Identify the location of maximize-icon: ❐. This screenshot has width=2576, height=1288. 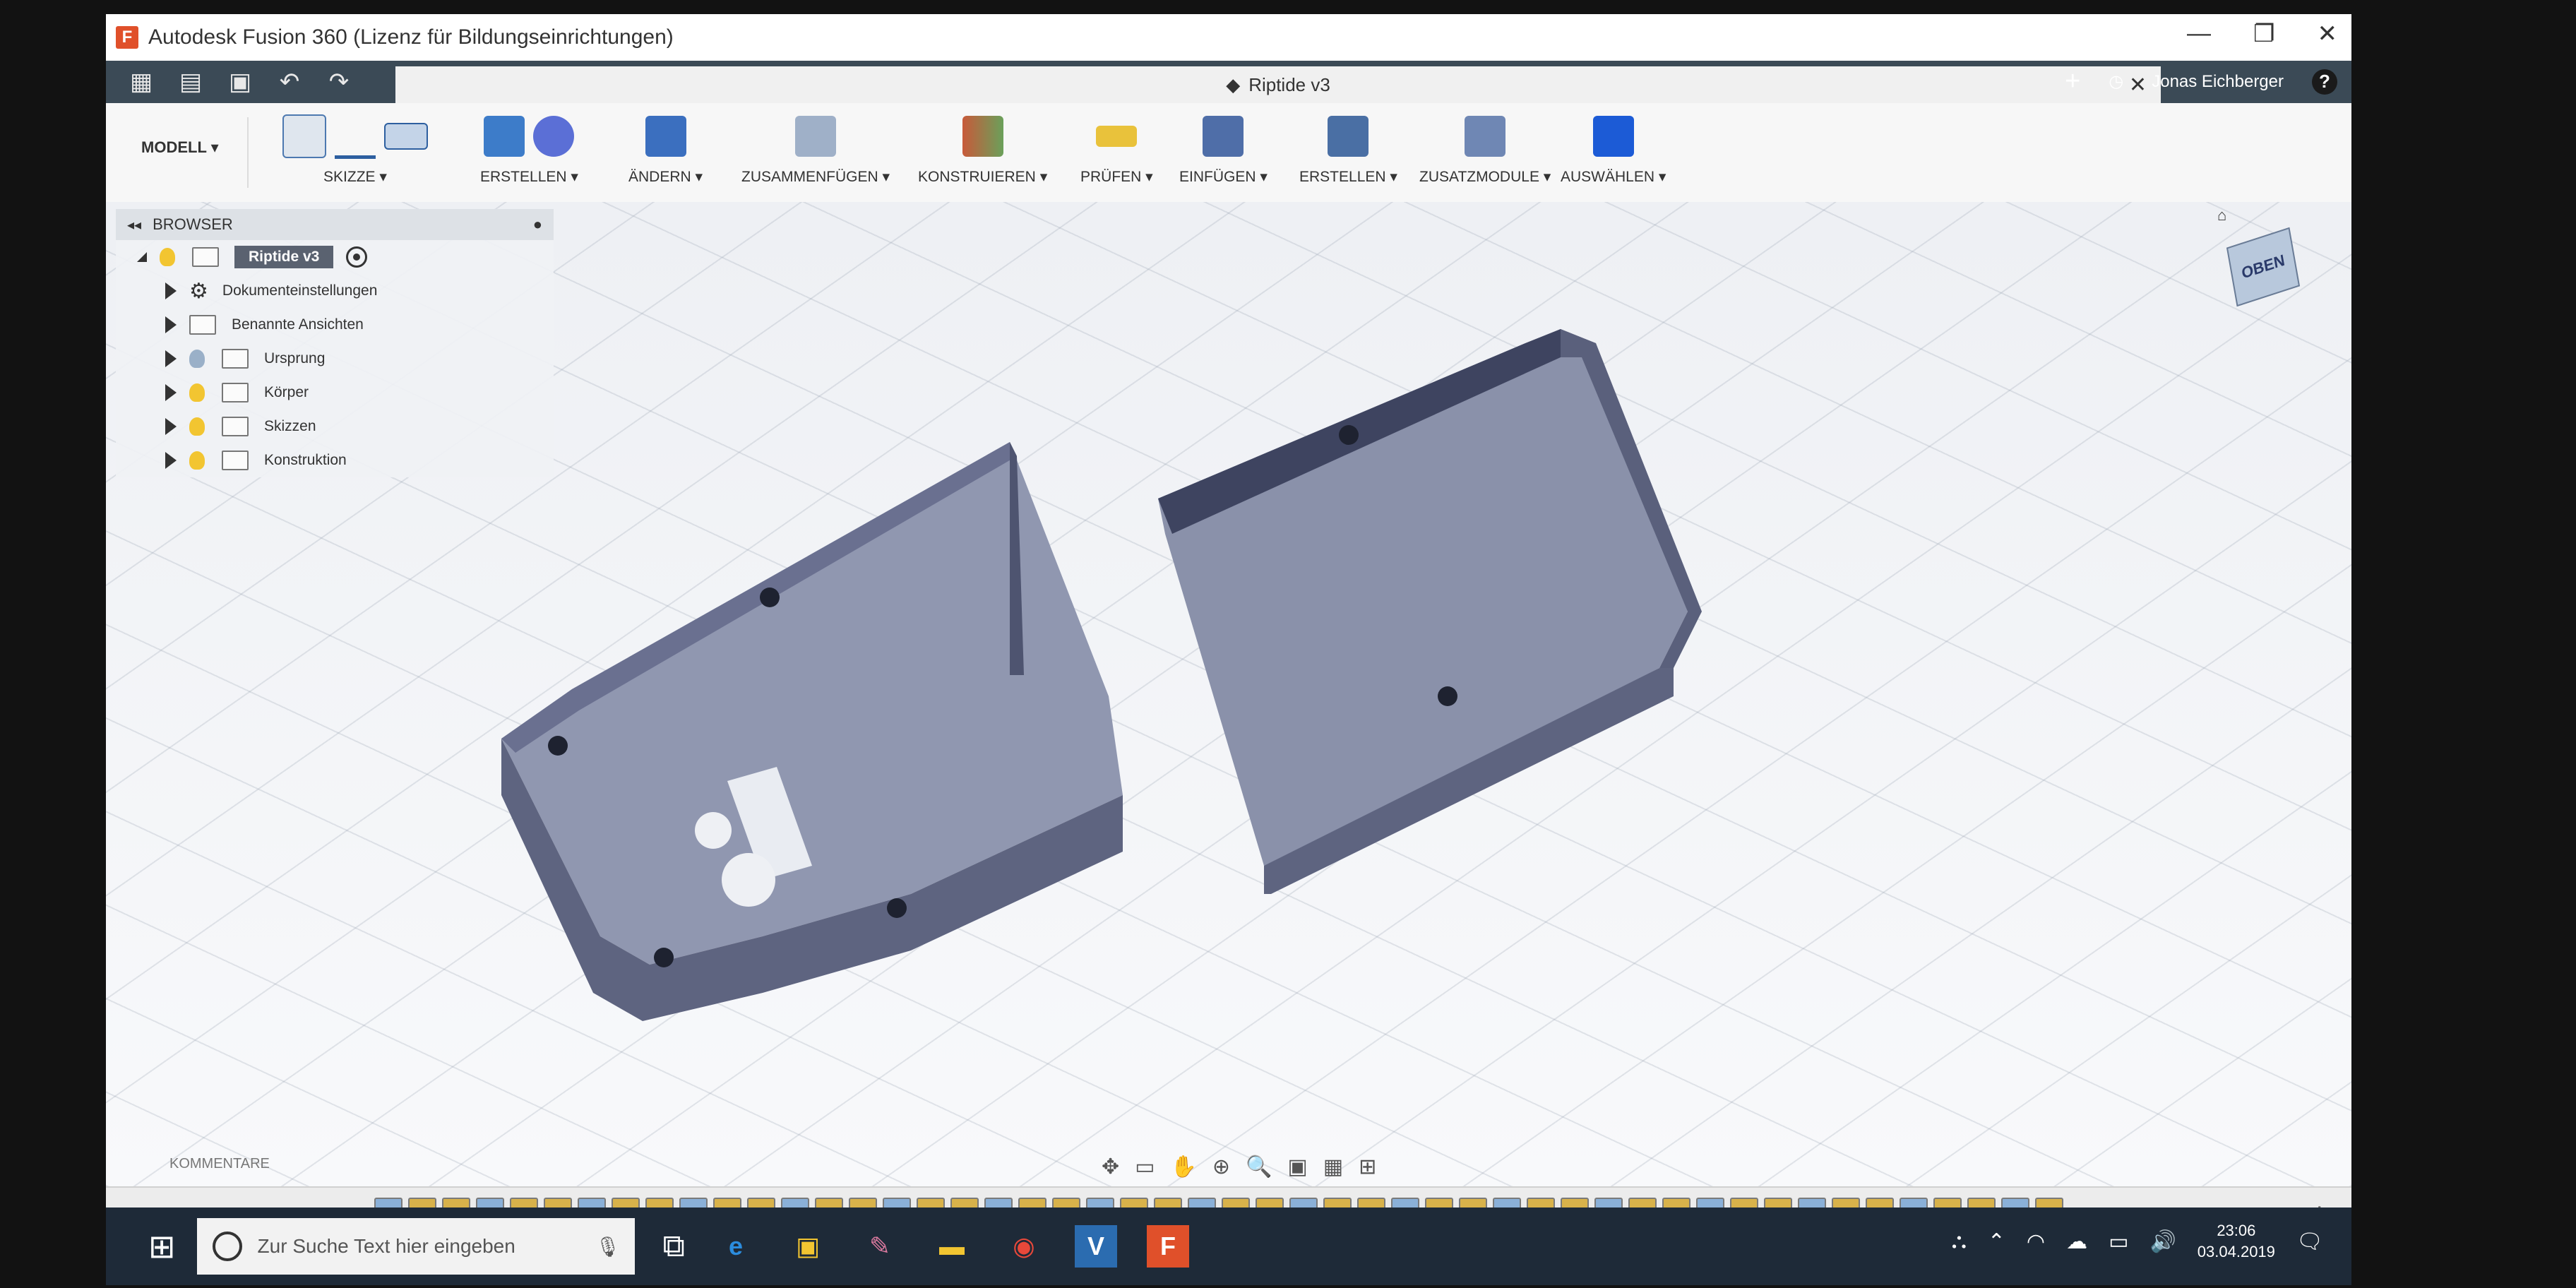
(2263, 34).